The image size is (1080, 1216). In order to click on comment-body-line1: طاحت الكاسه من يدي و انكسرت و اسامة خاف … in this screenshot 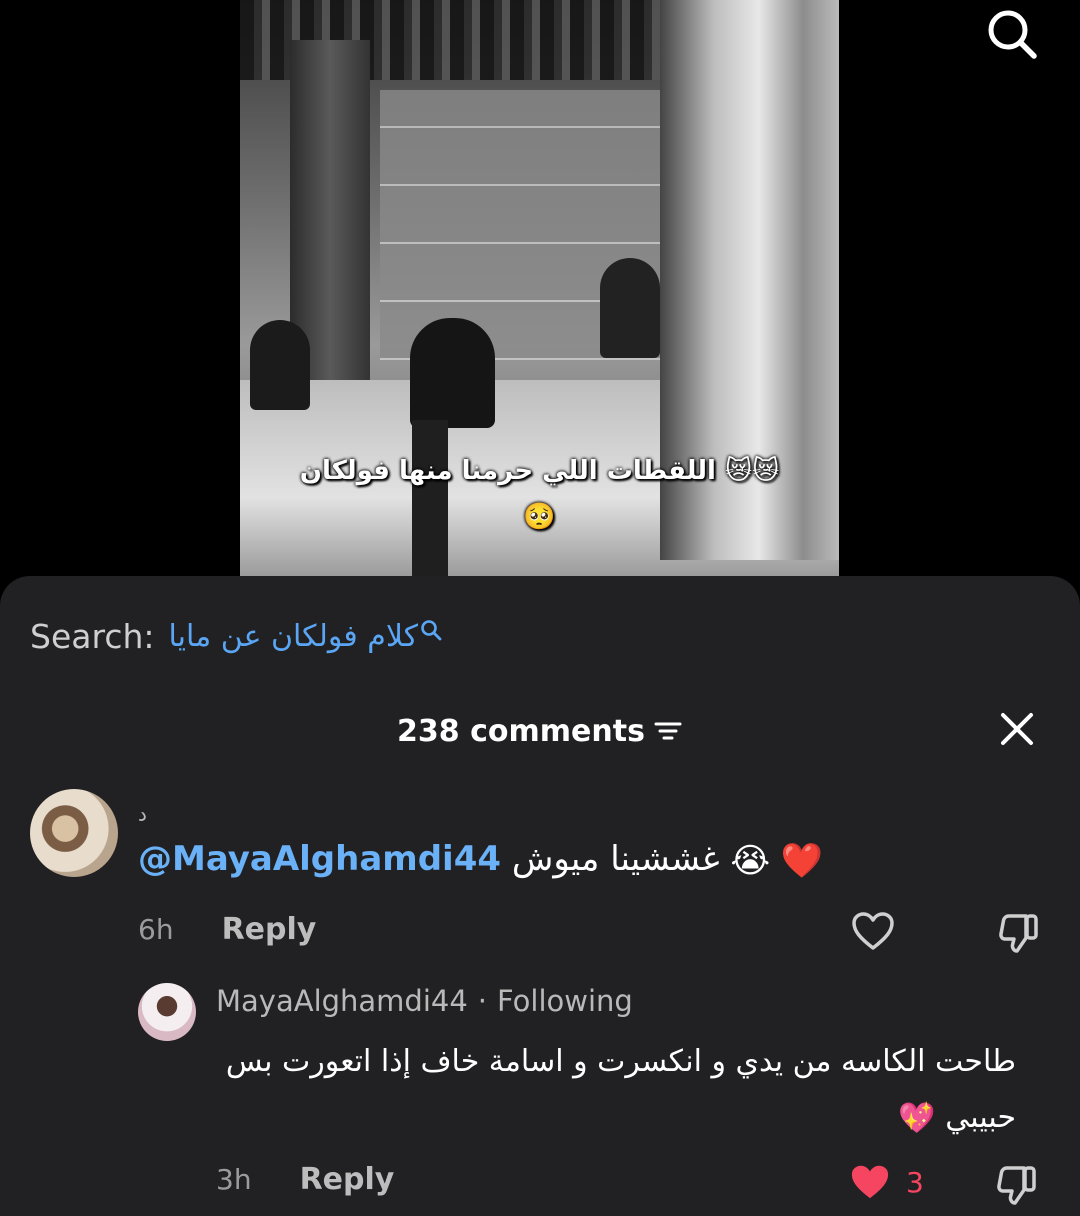, I will do `click(620, 1061)`.